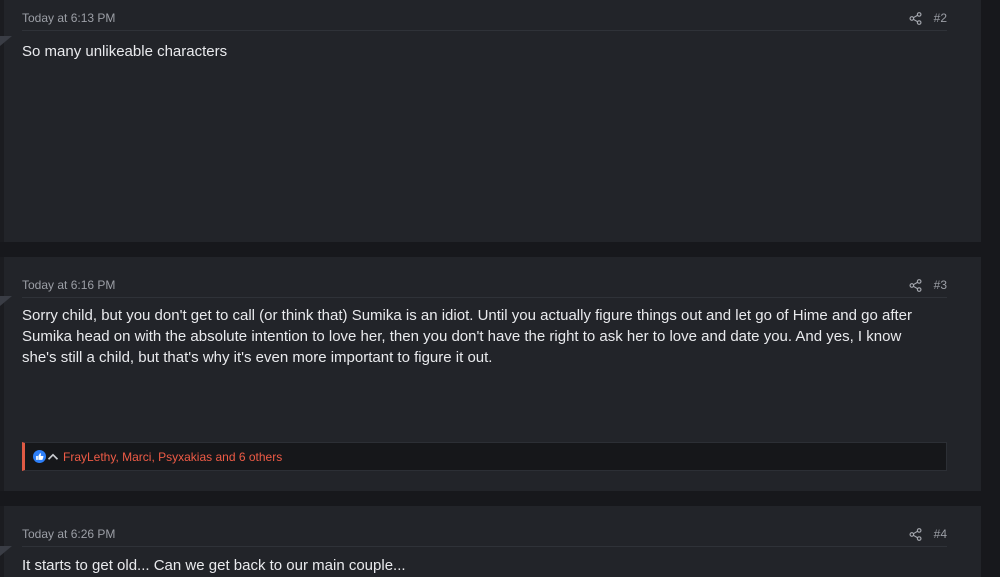 This screenshot has height=577, width=1000. What do you see at coordinates (125, 51) in the screenshot?
I see `post-message: So many unlikeable characters` at bounding box center [125, 51].